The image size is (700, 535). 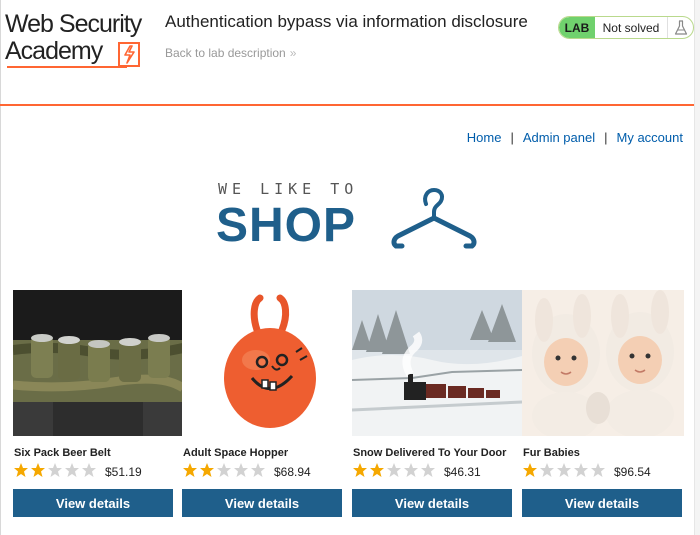 What do you see at coordinates (286, 225) in the screenshot?
I see `banner-shop-word: SHOP` at bounding box center [286, 225].